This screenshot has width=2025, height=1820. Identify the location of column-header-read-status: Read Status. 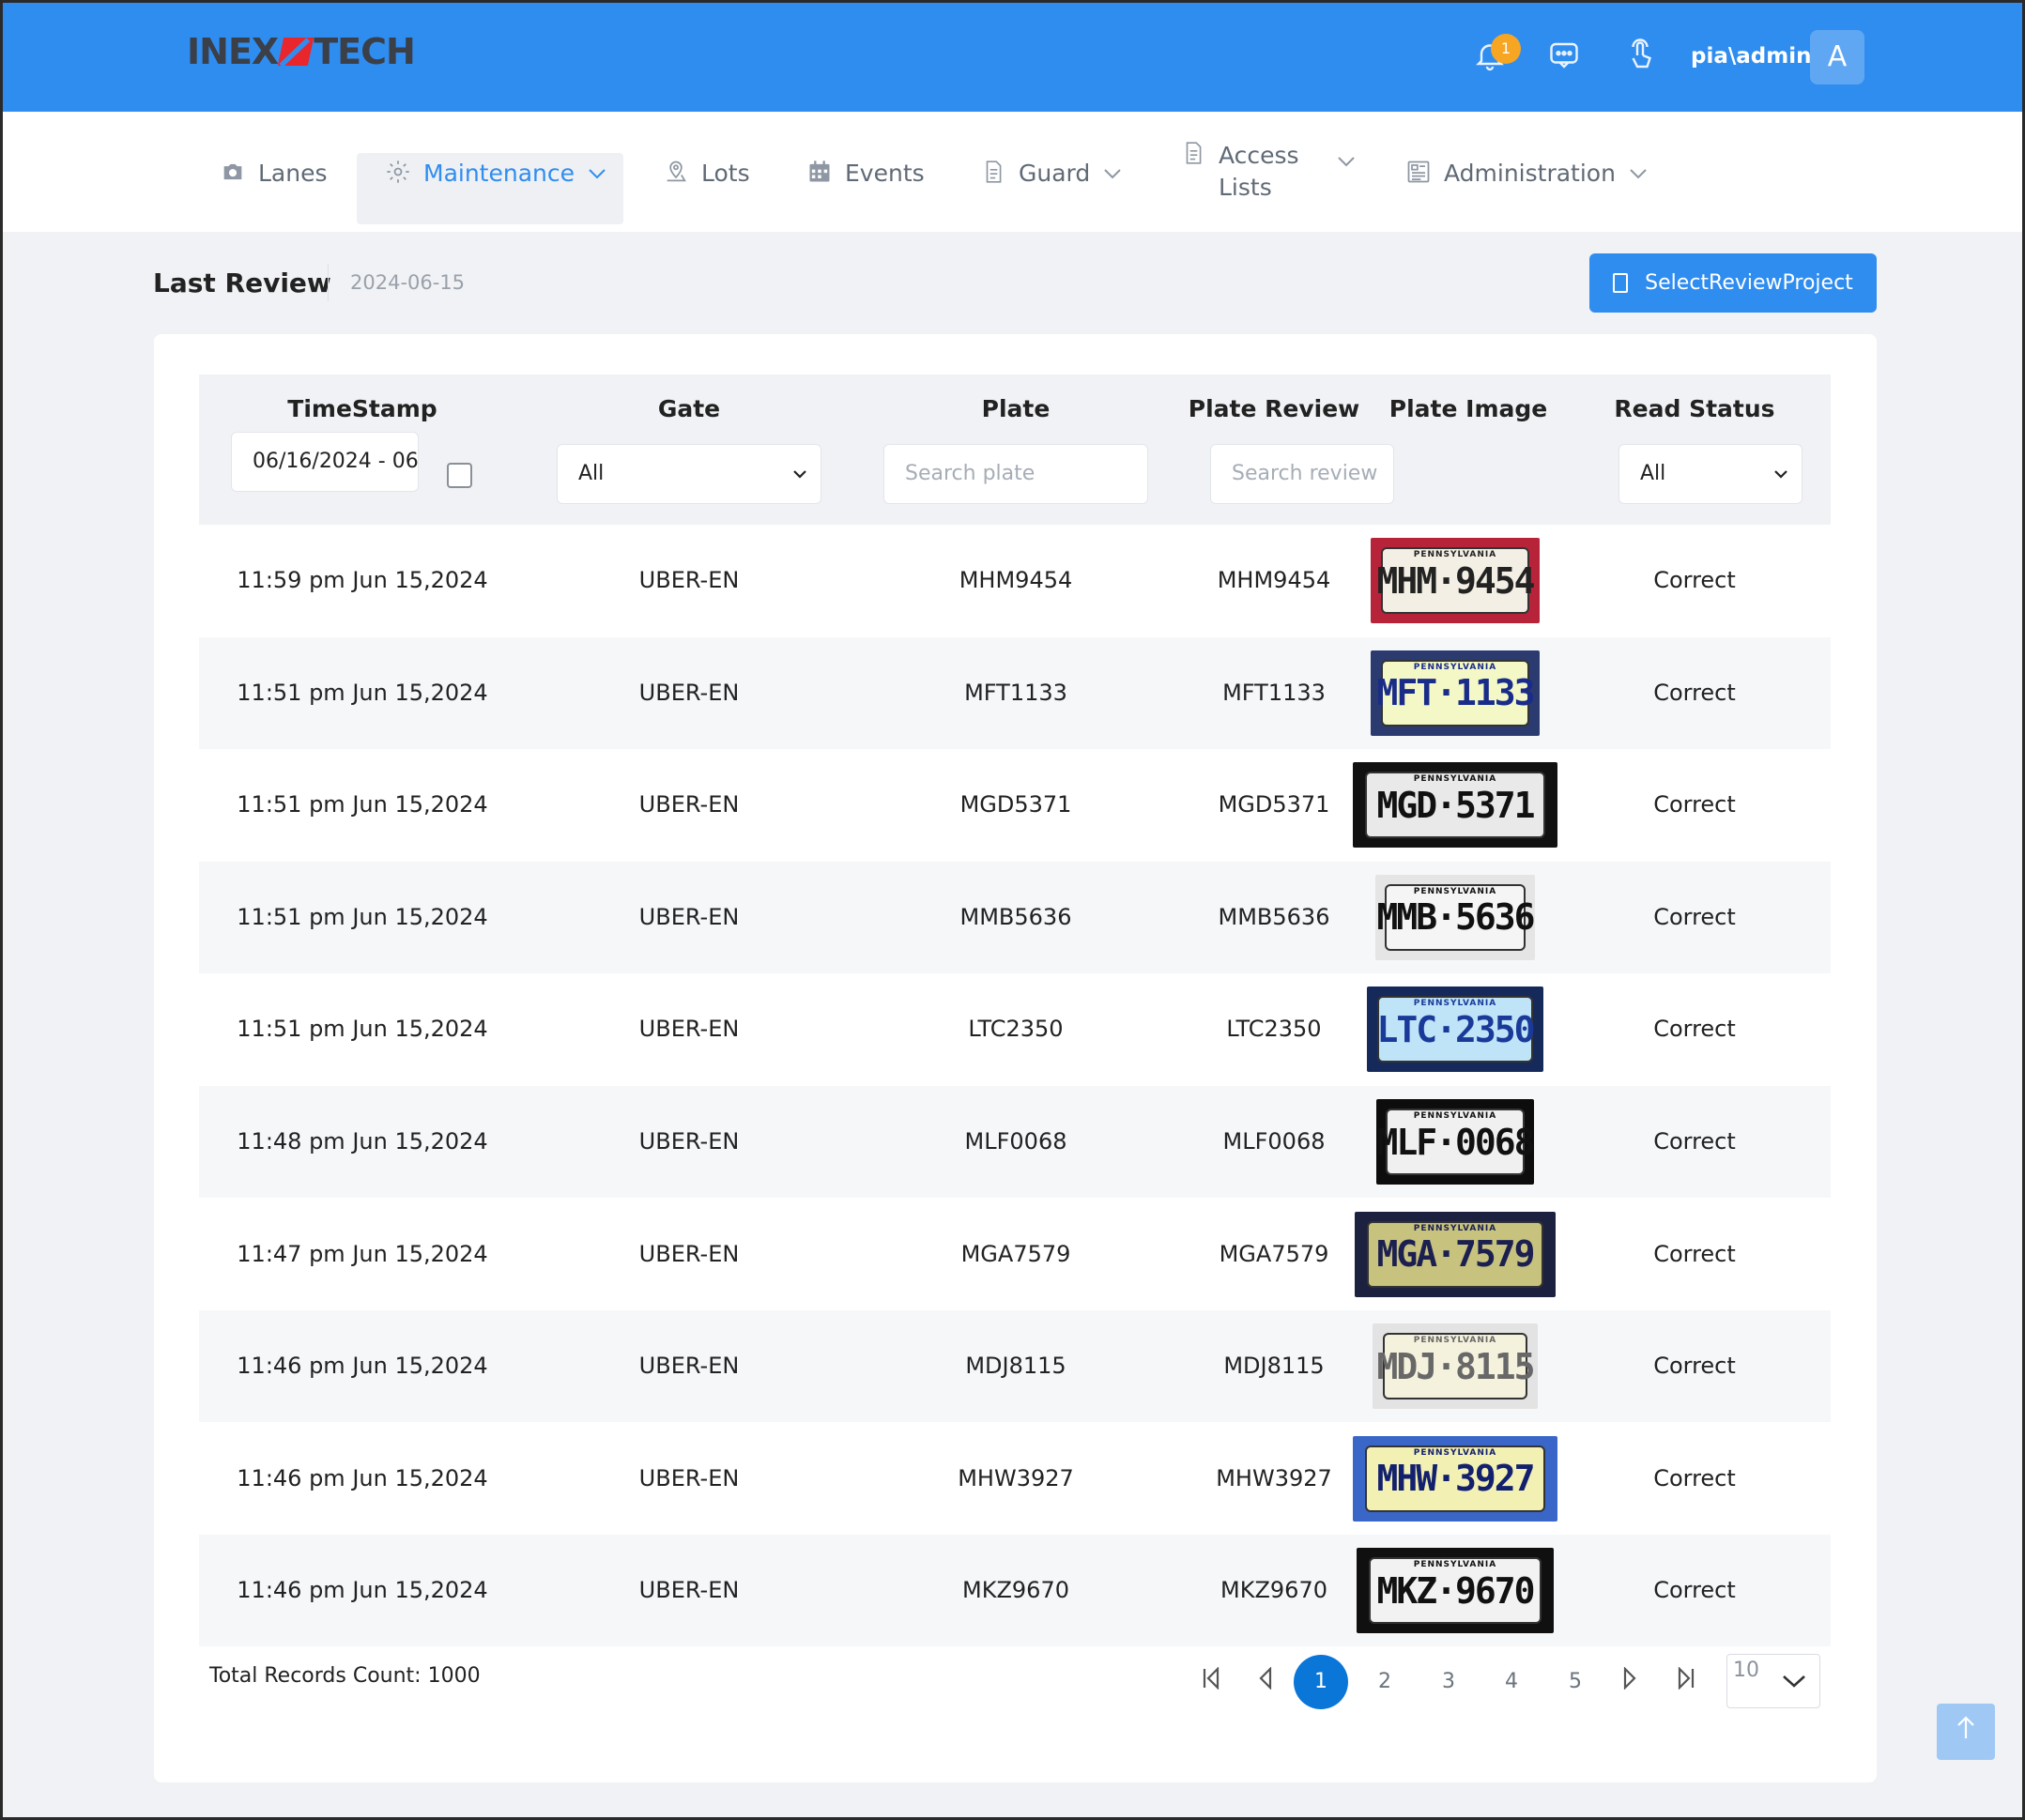
(1694, 408).